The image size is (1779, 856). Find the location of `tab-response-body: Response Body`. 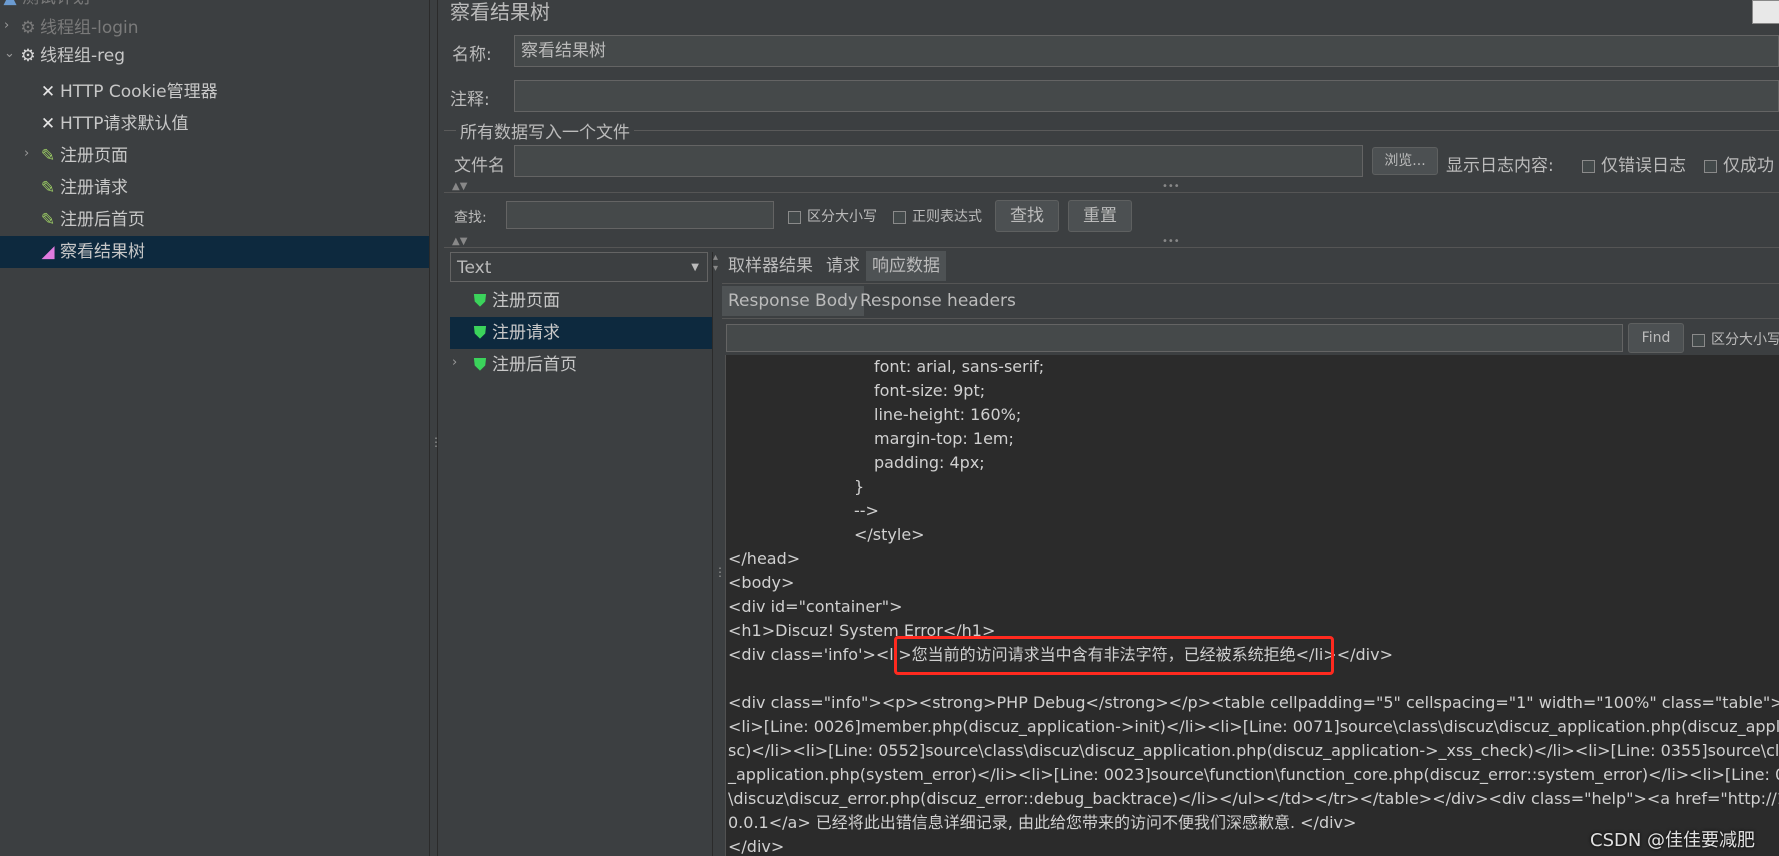

tab-response-body: Response Body is located at coordinates (793, 301).